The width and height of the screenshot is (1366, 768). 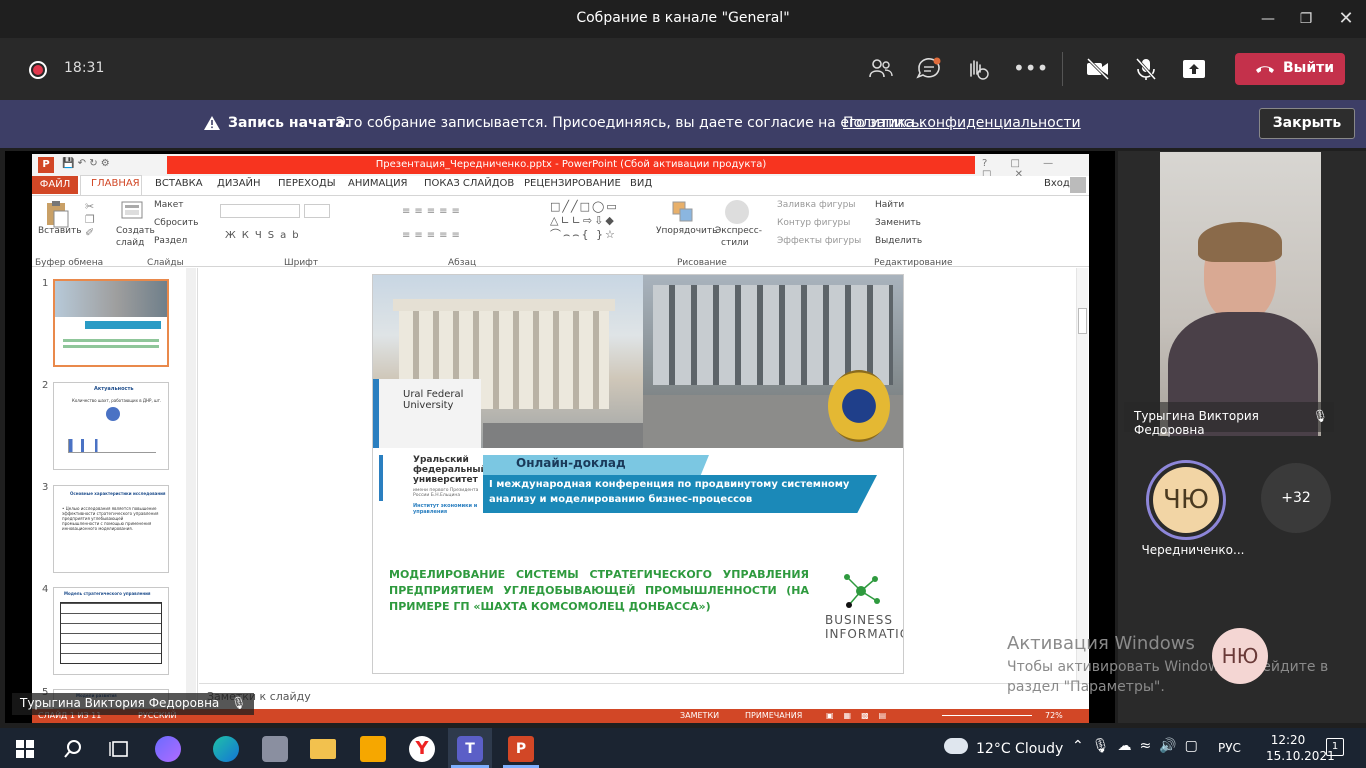 I want to click on thumb3-title: Основные характеристики исследования, so click(x=118, y=493).